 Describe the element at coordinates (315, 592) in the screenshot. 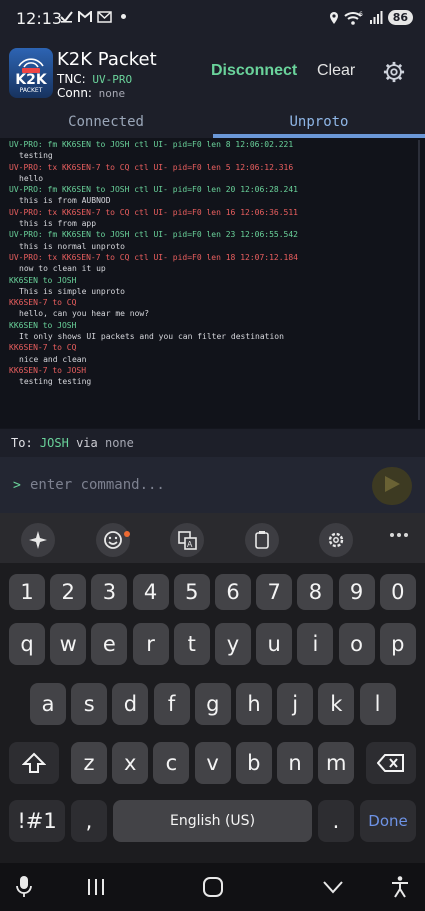

I see `key-8: 8` at that location.